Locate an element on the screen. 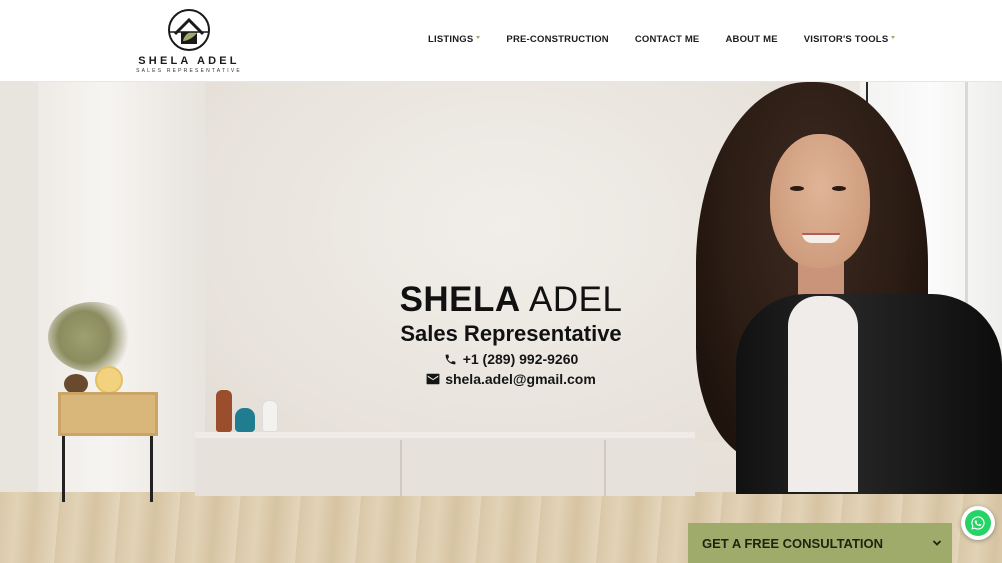 The image size is (1002, 563). nav-item-about-me: ABOUT ME is located at coordinates (751, 39).